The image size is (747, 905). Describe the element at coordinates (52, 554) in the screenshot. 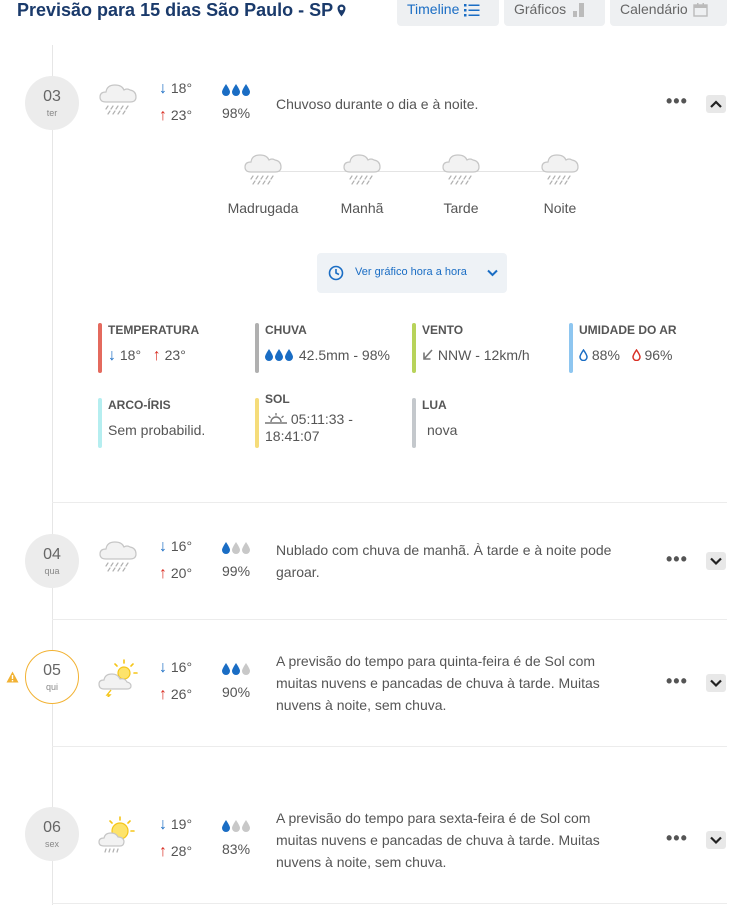

I see `date-day: 04` at that location.